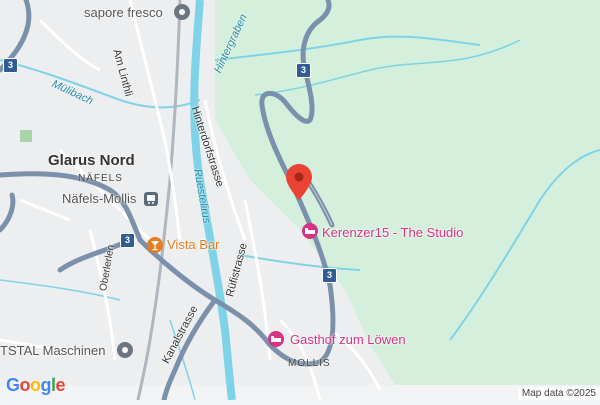 Image resolution: width=600 pixels, height=405 pixels. What do you see at coordinates (151, 199) in the screenshot?
I see `train-station-icon` at bounding box center [151, 199].